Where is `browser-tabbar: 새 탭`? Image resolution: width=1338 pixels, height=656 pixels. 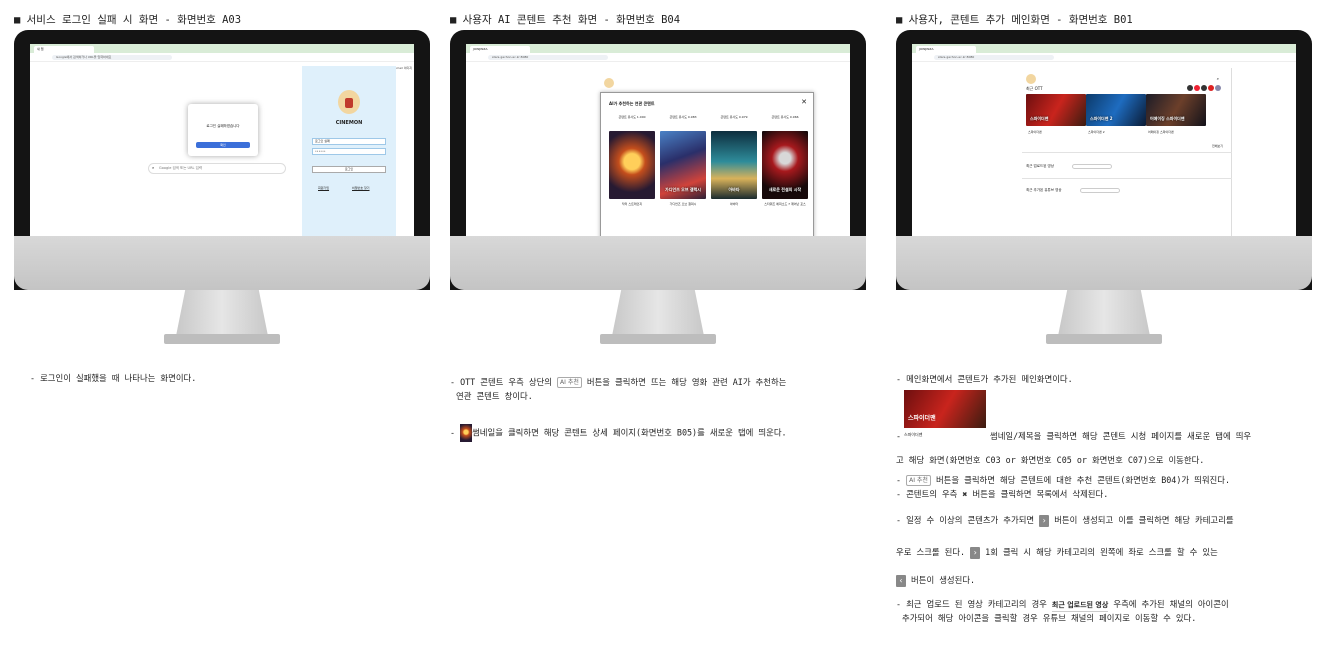
browser-tabbar: 새 탭 is located at coordinates (222, 48).